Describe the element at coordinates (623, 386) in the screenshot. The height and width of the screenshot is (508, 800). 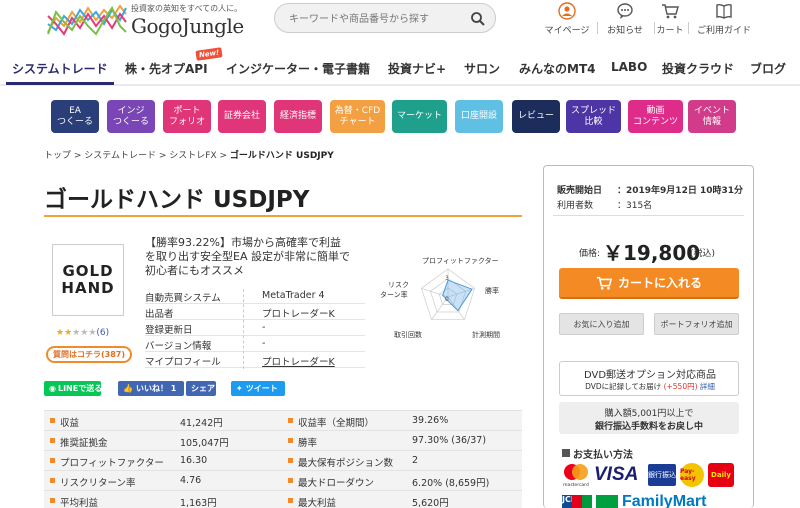
I see `dvd-option-desc: DVDに記録してお届け` at that location.